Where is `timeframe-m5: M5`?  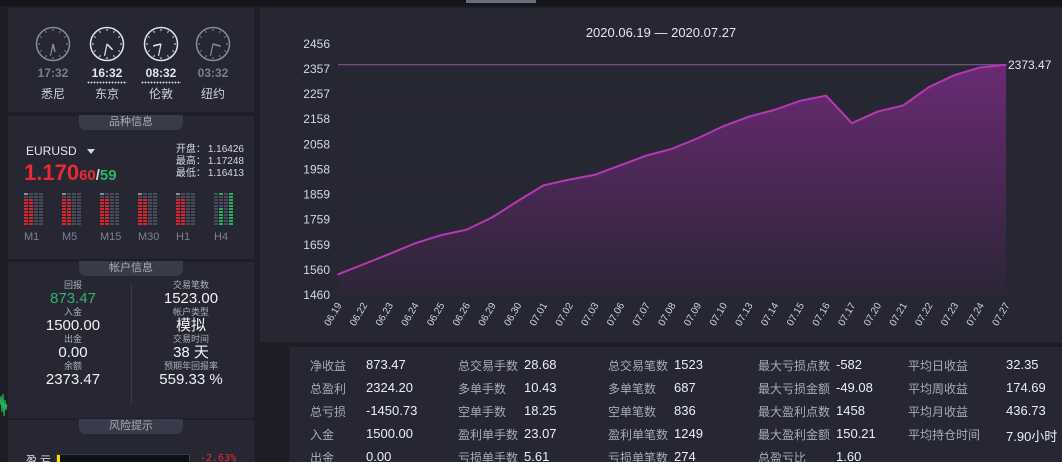 timeframe-m5: M5 is located at coordinates (76, 218).